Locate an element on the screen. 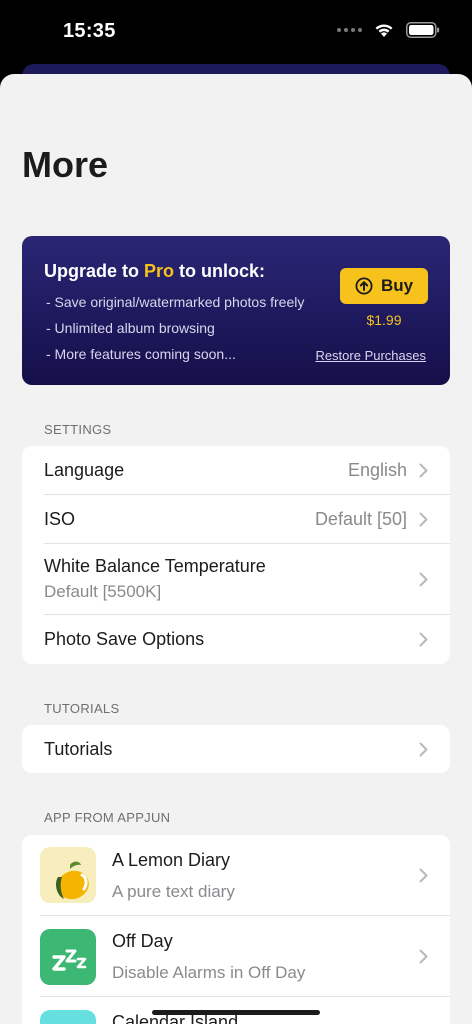  calendar-island-icon is located at coordinates (68, 1017).